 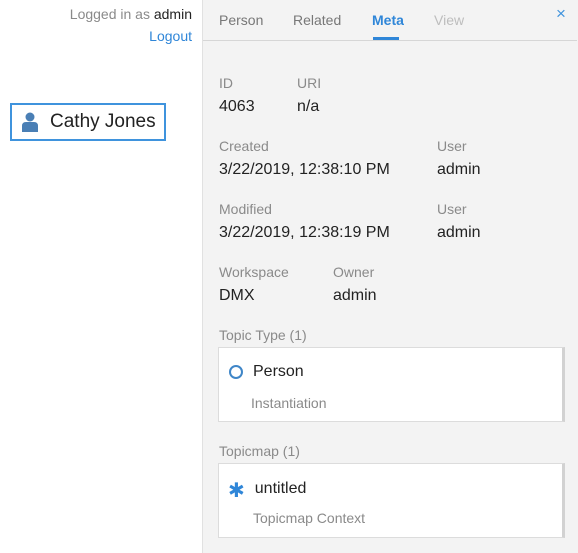 What do you see at coordinates (354, 272) in the screenshot?
I see `owner-label: Owner` at bounding box center [354, 272].